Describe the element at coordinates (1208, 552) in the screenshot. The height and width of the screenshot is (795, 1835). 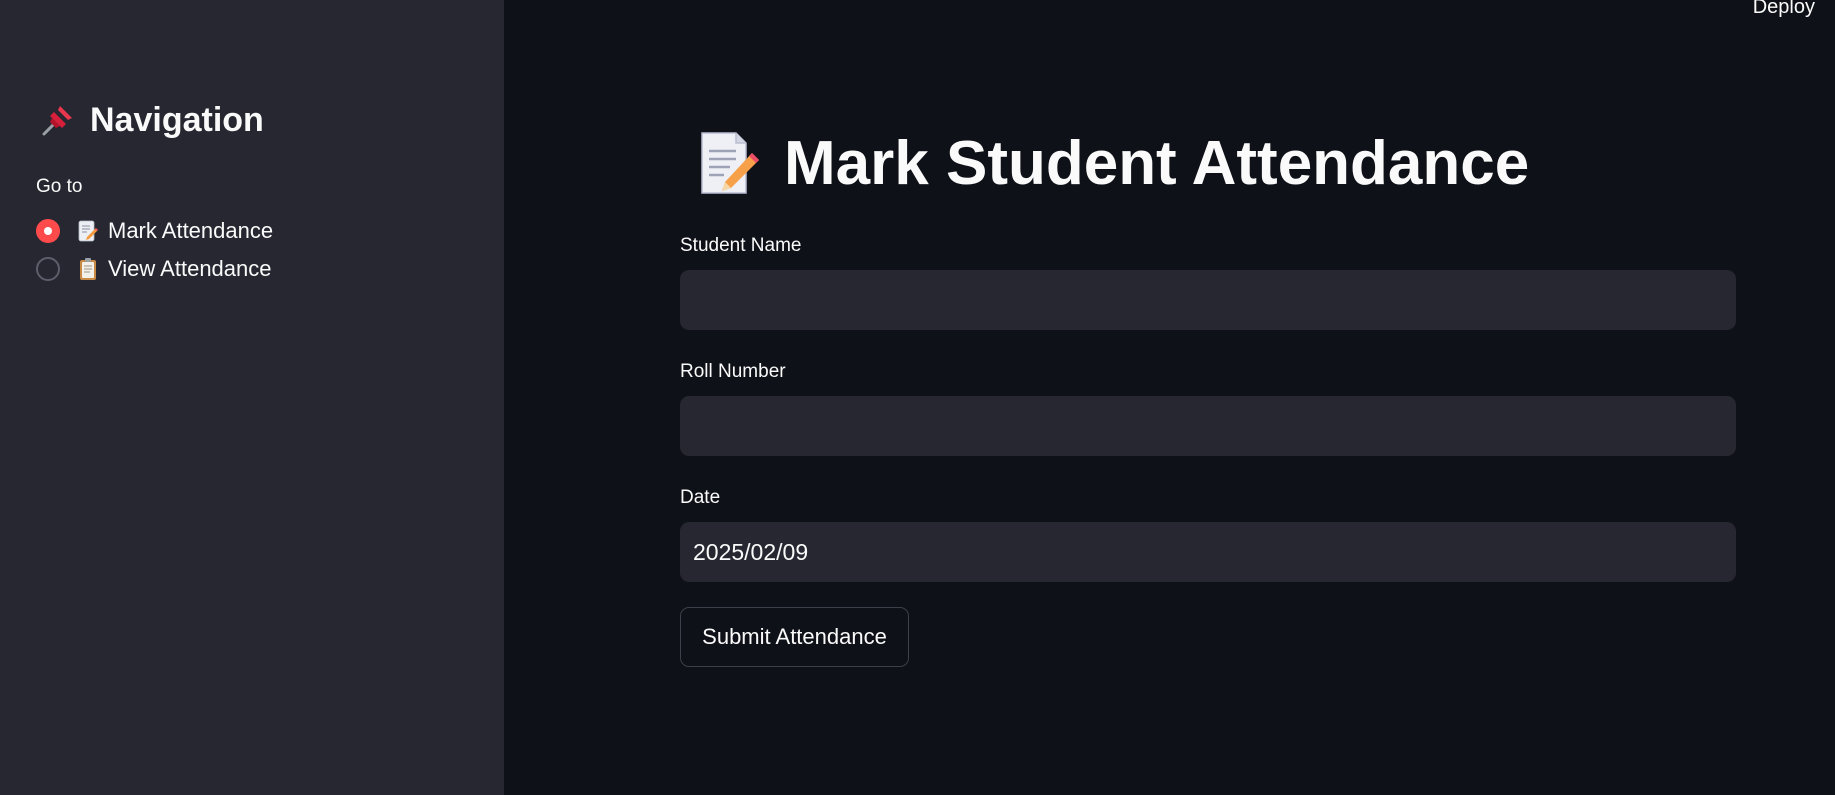
I see `date-input` at that location.